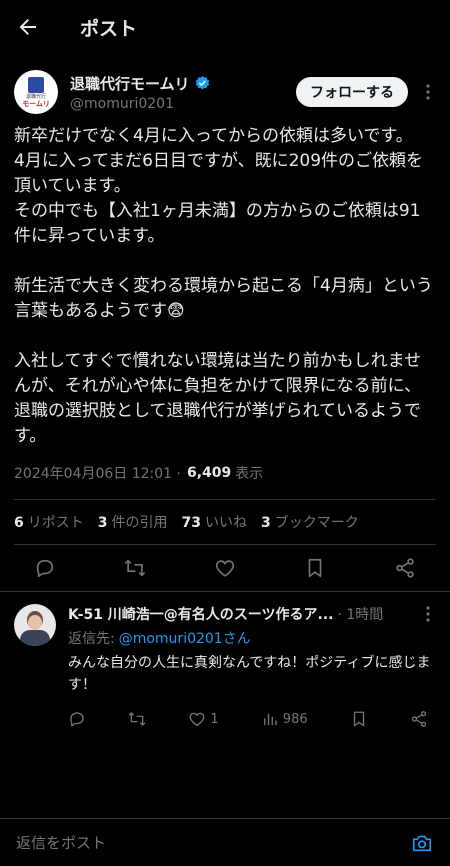 This screenshot has width=450, height=866. I want to click on bookmarks-stat: 3 ブックマーク, so click(310, 522).